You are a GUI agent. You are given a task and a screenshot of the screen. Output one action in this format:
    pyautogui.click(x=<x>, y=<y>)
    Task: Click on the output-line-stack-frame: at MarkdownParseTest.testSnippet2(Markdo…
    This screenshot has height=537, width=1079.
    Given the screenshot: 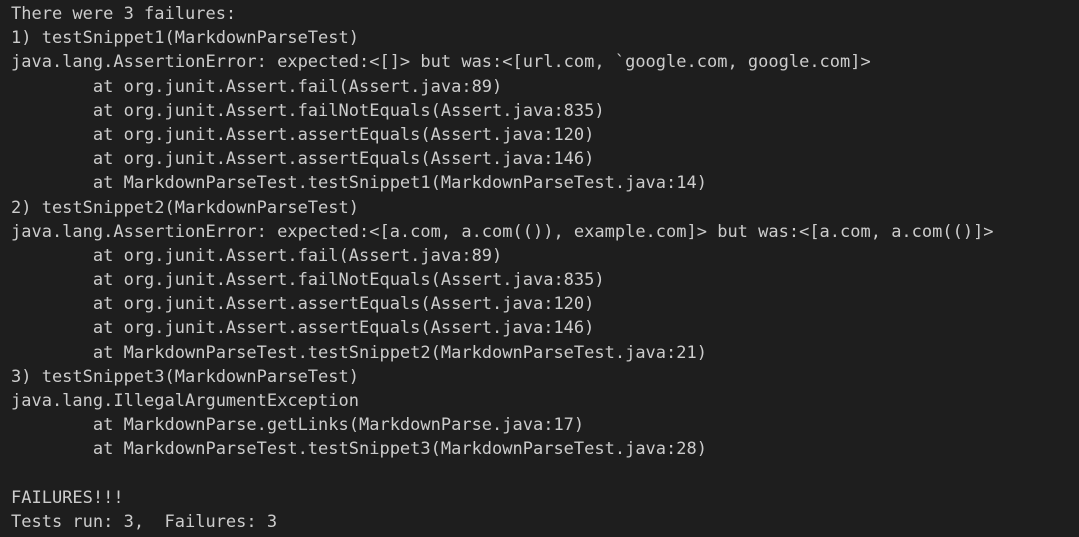 What is the action you would take?
    pyautogui.click(x=359, y=352)
    